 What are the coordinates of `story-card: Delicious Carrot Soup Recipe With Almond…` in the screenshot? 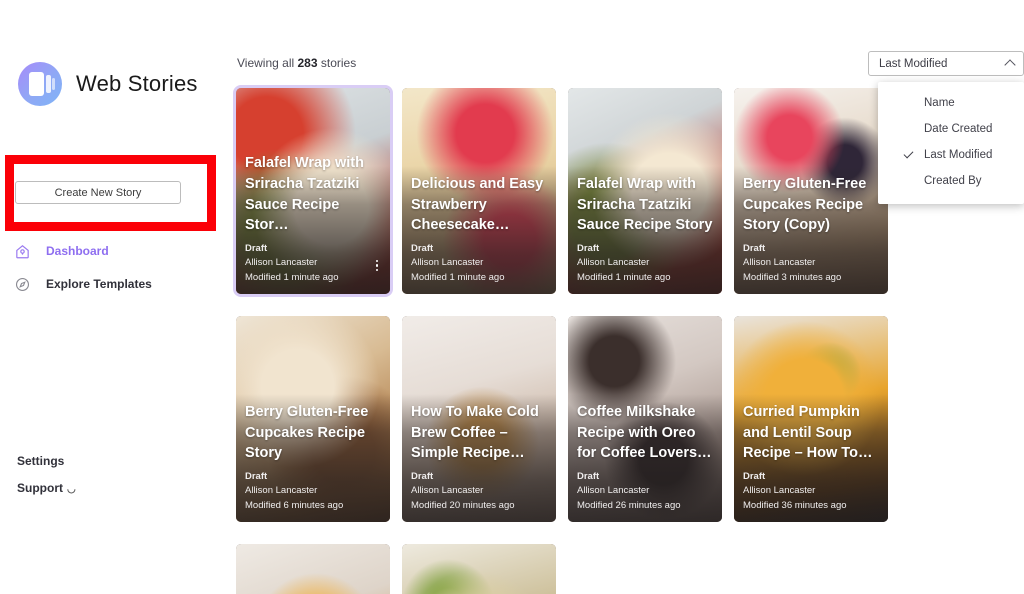 It's located at (313, 569).